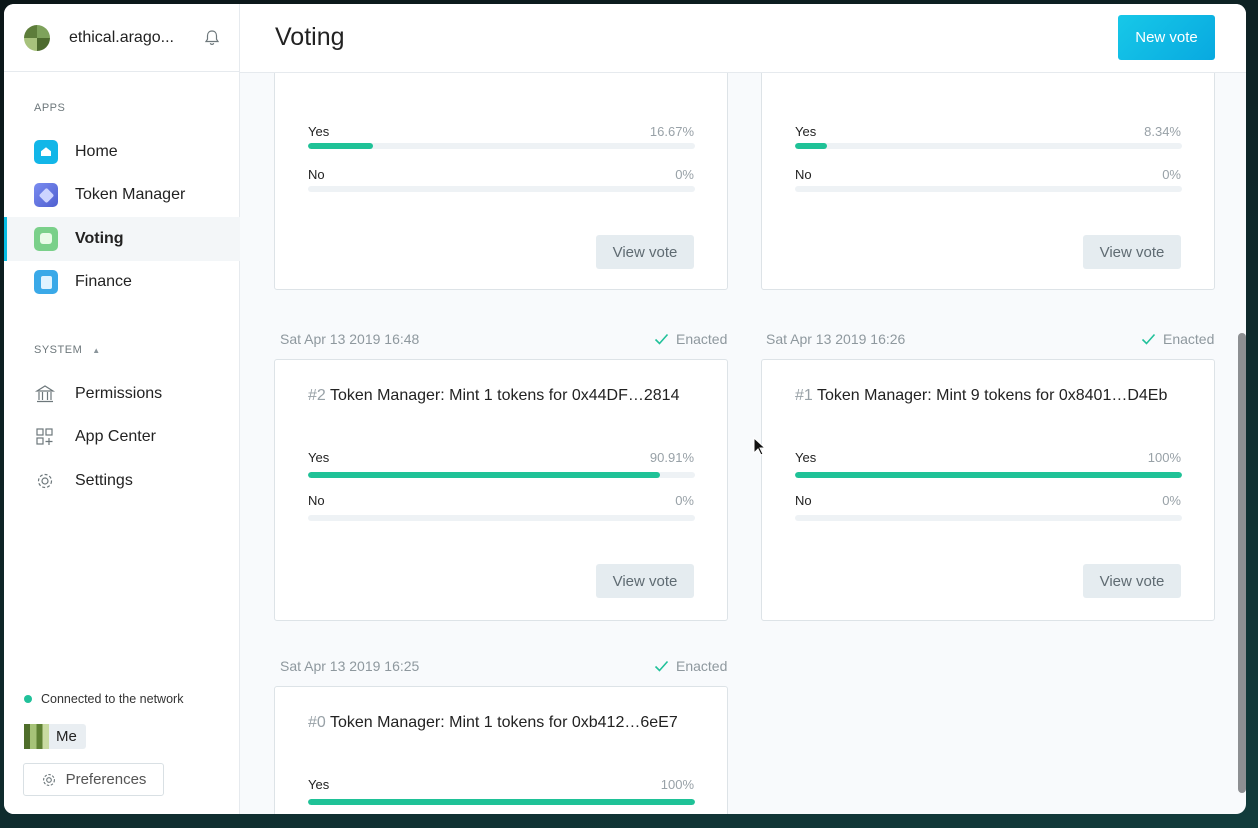 Image resolution: width=1258 pixels, height=828 pixels. What do you see at coordinates (350, 666) in the screenshot?
I see `vote-date: Sat Apr 13 2019 16:25` at bounding box center [350, 666].